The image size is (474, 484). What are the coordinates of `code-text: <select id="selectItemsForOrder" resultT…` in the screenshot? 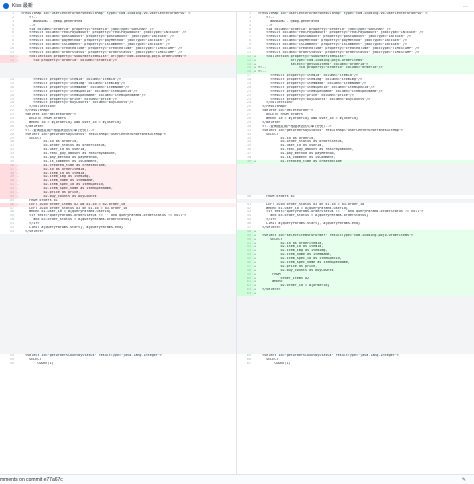 It's located at (336, 235).